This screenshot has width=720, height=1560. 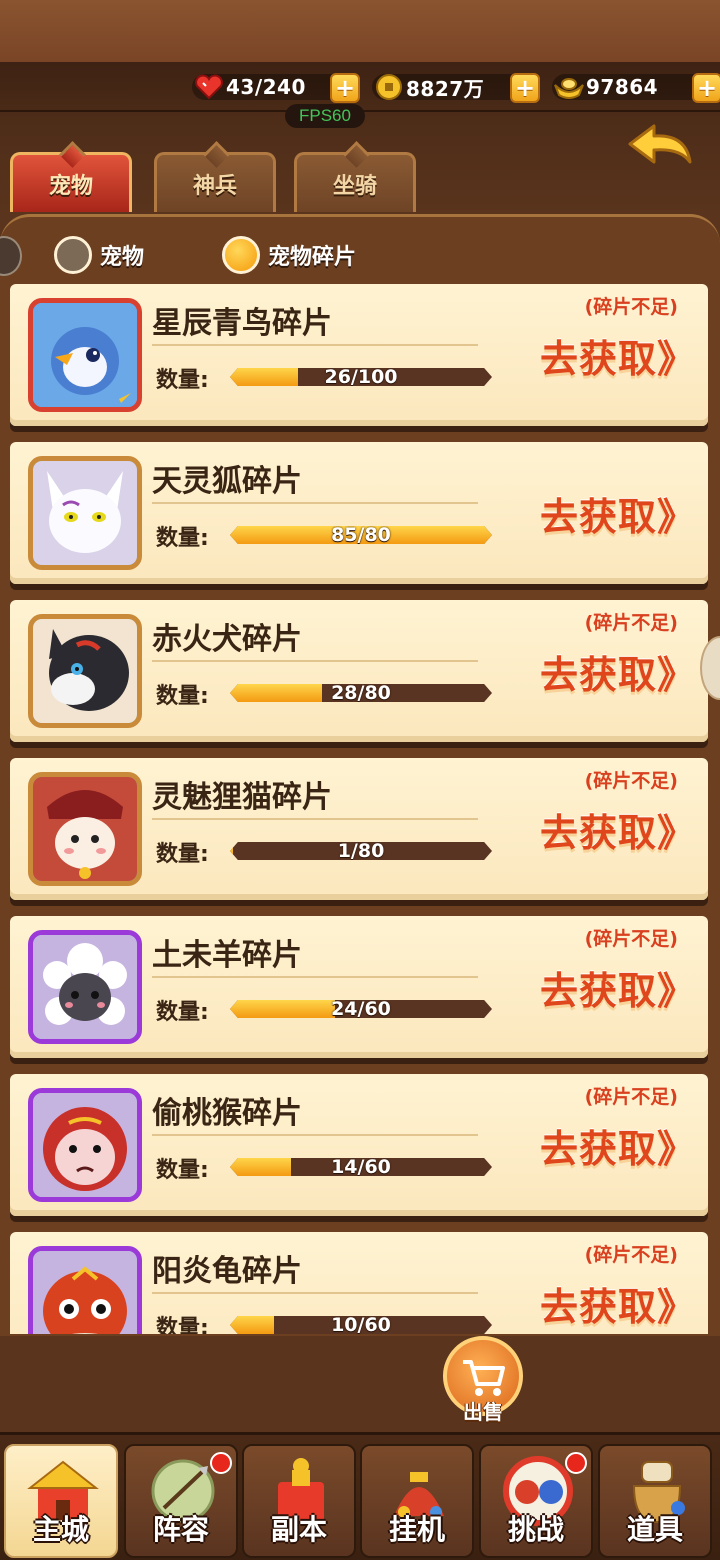 What do you see at coordinates (289, 255) in the screenshot?
I see `filter-pet-fragments: 宠物碎片` at bounding box center [289, 255].